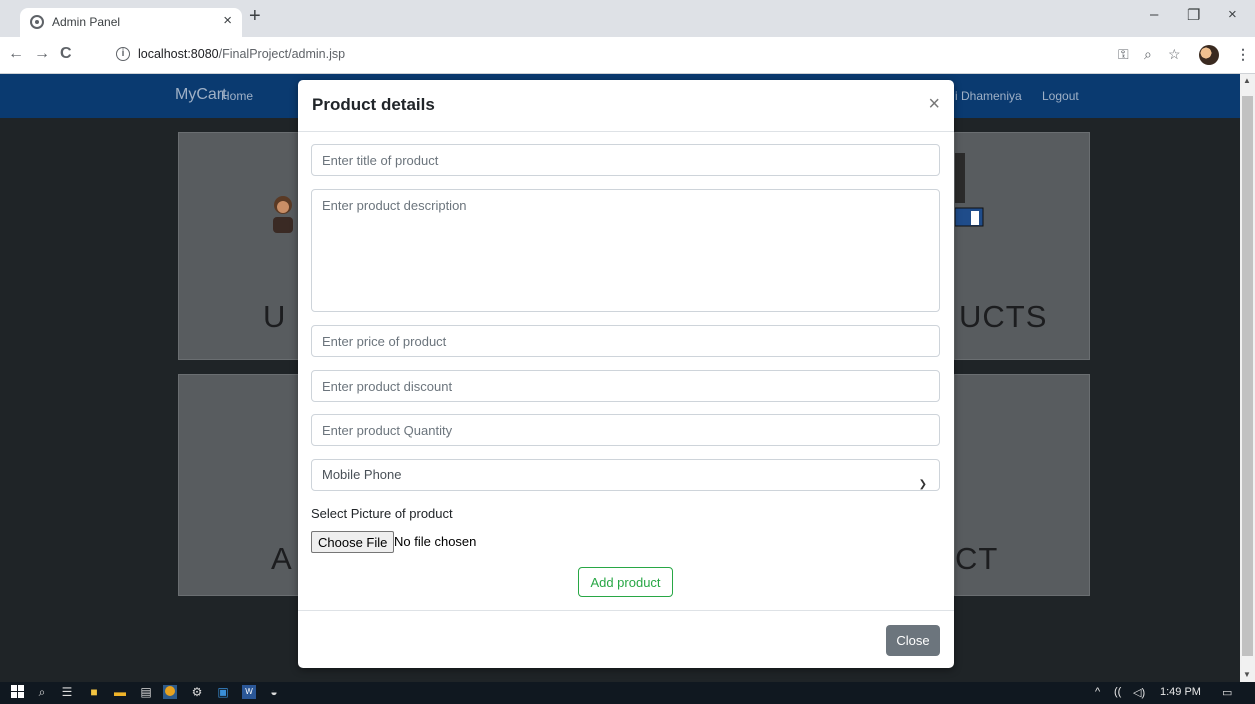 The height and width of the screenshot is (704, 1255). What do you see at coordinates (1247, 80) in the screenshot?
I see `scroll-up-arrow-icon: ▲` at bounding box center [1247, 80].